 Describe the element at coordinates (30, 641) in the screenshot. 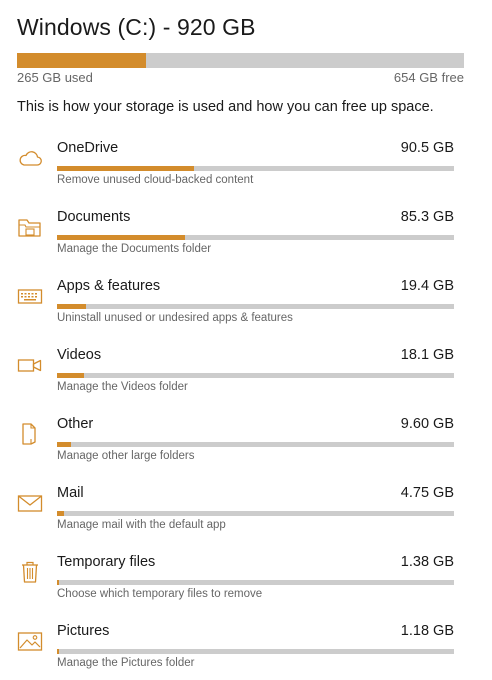

I see `picture-icon` at that location.